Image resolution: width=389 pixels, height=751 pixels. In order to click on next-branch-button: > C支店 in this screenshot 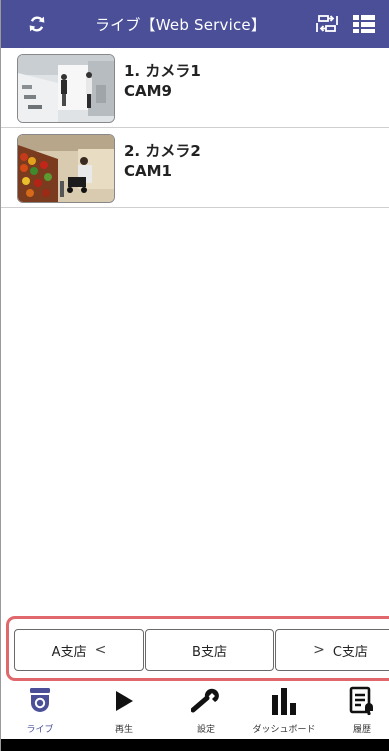, I will do `click(332, 650)`.